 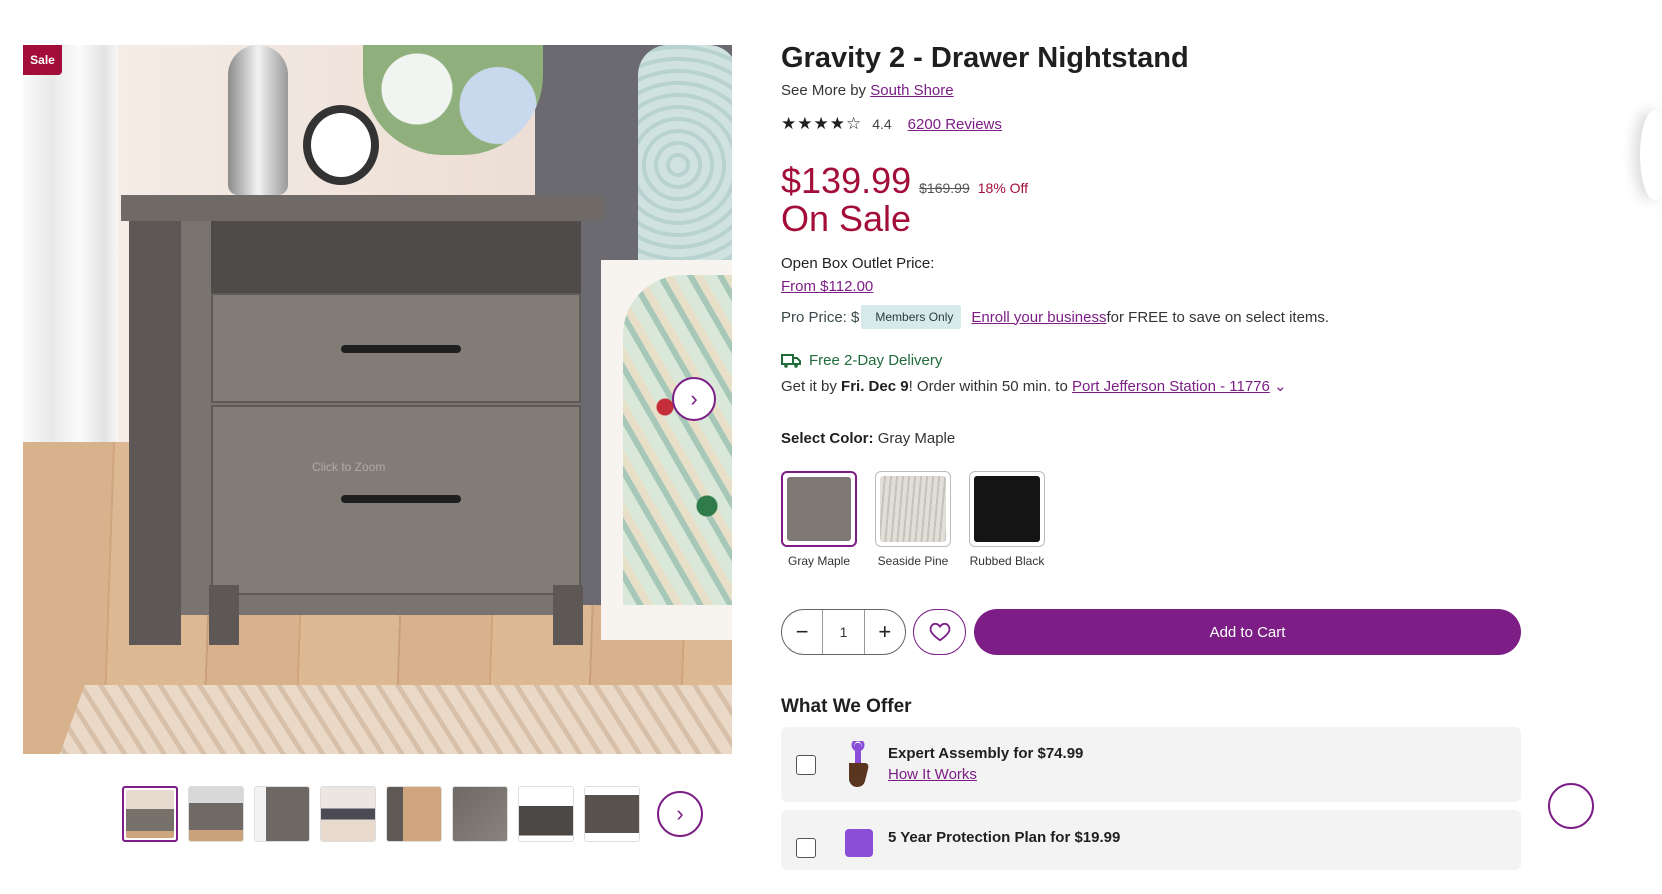 What do you see at coordinates (827, 286) in the screenshot?
I see `outlet-price-link: From $112.00` at bounding box center [827, 286].